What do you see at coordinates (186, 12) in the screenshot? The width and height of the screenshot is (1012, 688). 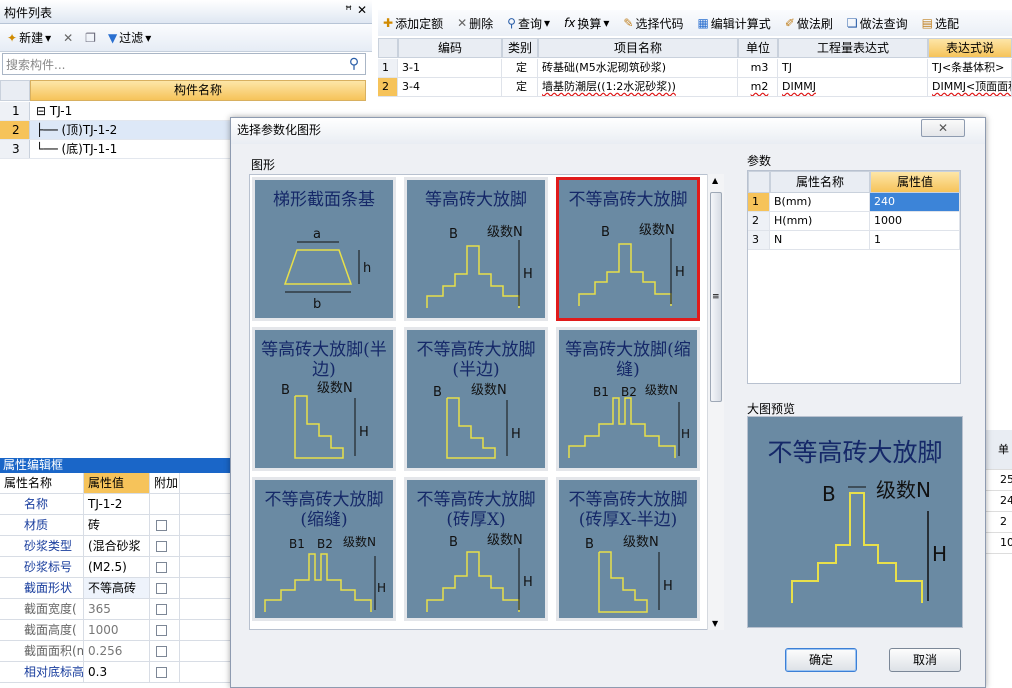 I see `panel-title-bar: 构件列表 ꟸ ✕` at bounding box center [186, 12].